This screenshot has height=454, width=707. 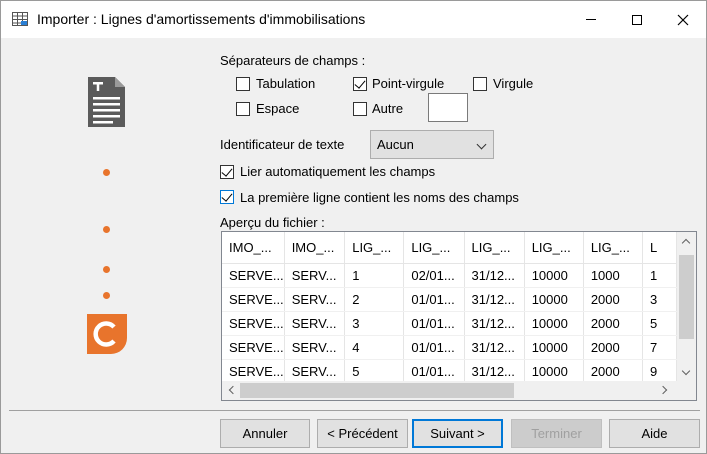 I want to click on finish-button: Terminer, so click(x=556, y=433).